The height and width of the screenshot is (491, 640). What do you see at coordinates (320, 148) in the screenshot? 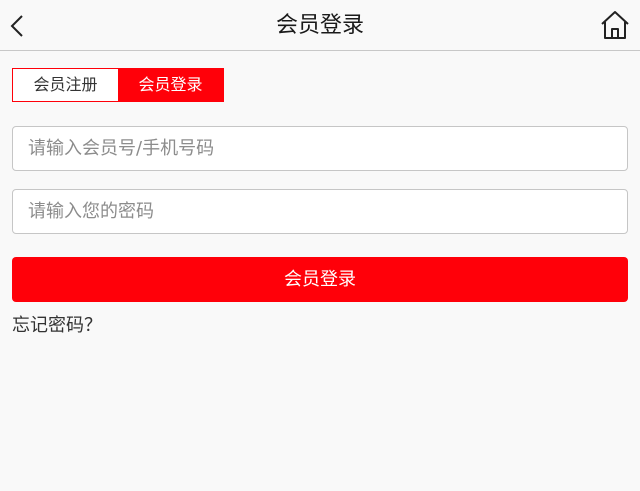
I see `account-input` at bounding box center [320, 148].